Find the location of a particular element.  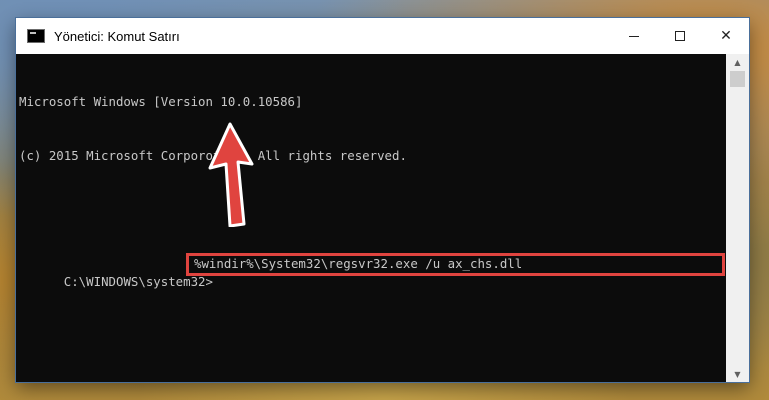

scrollbar-thumb is located at coordinates (737, 79).